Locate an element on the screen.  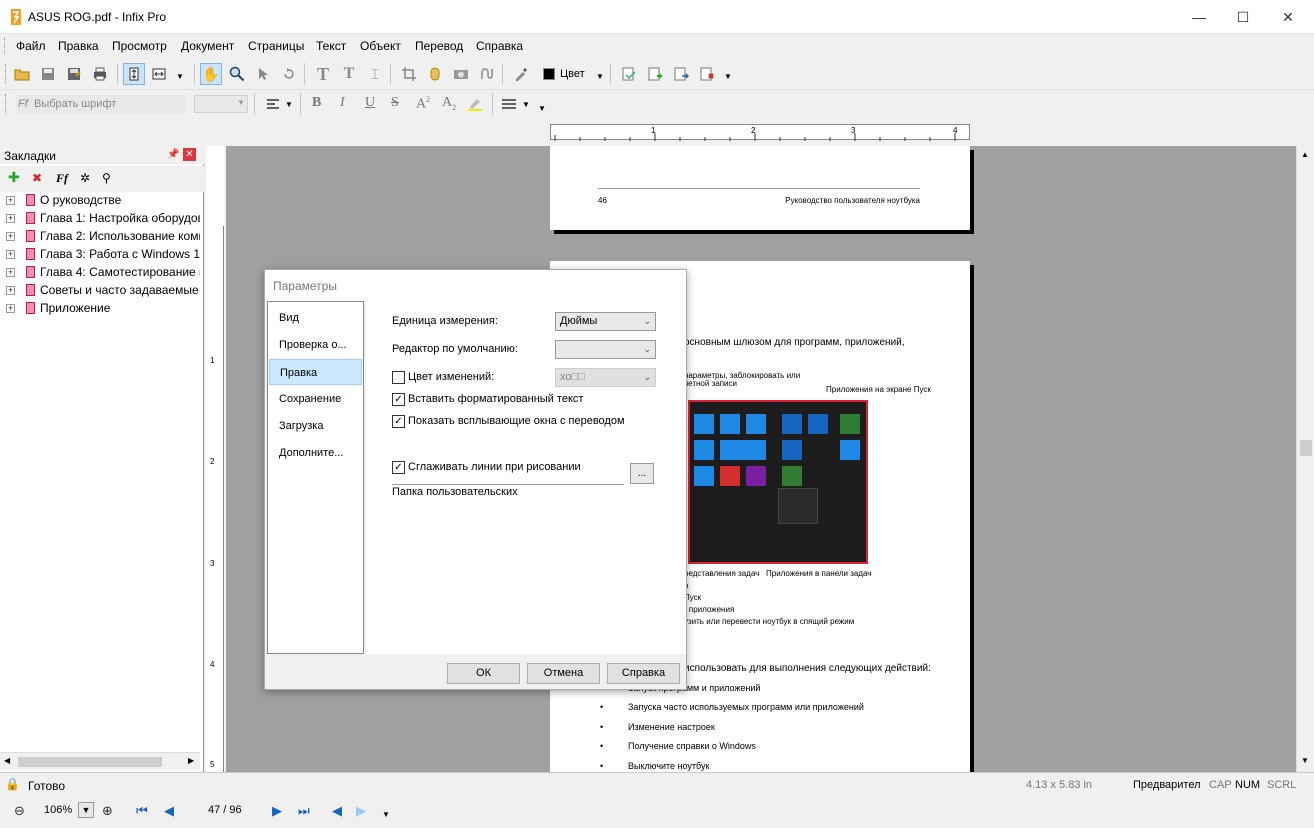
magic-wand-icon: ✲ is located at coordinates (85, 178).